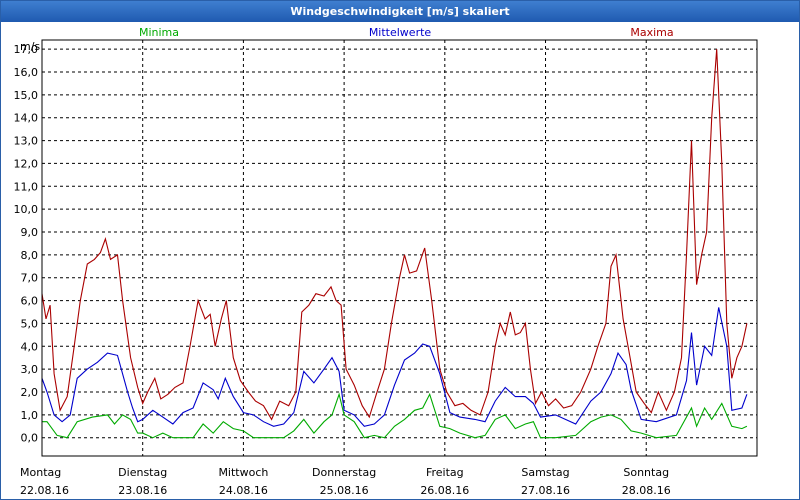 This screenshot has height=500, width=800. What do you see at coordinates (26, 72) in the screenshot?
I see `y-tick-label: 16,0` at bounding box center [26, 72].